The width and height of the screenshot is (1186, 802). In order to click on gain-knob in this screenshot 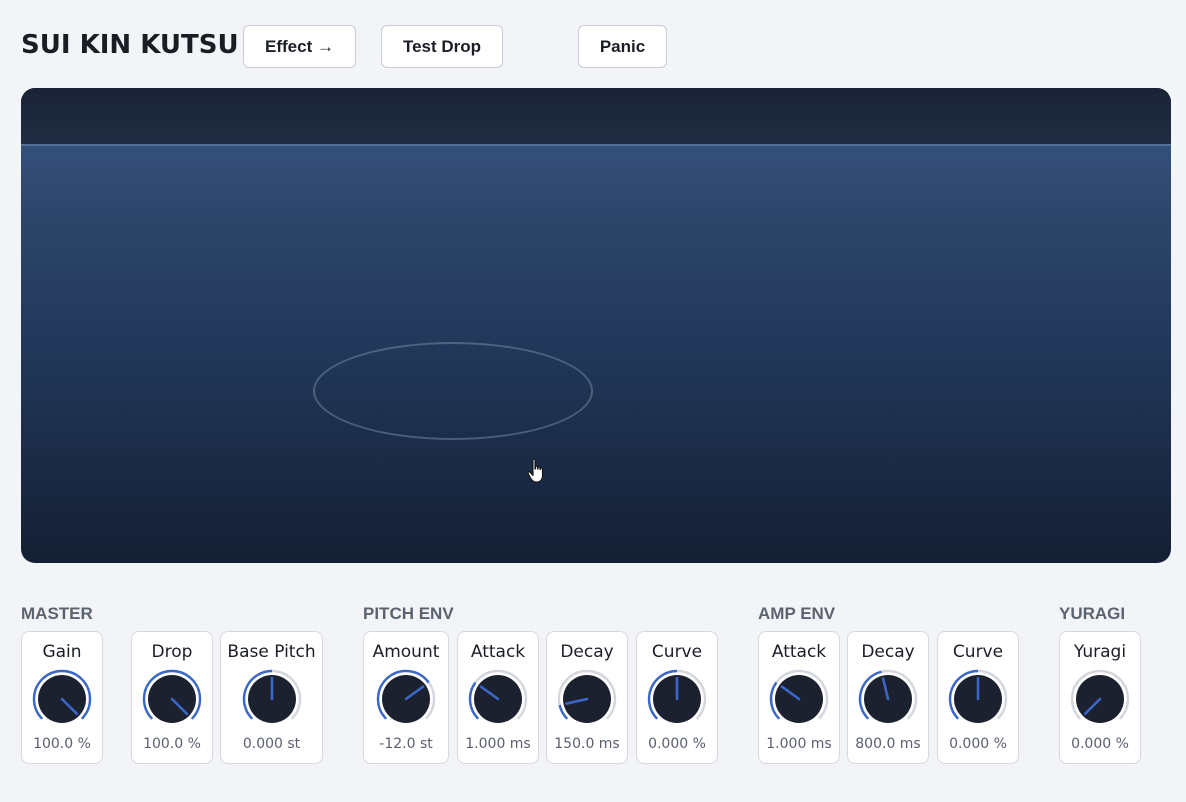, I will do `click(62, 699)`.